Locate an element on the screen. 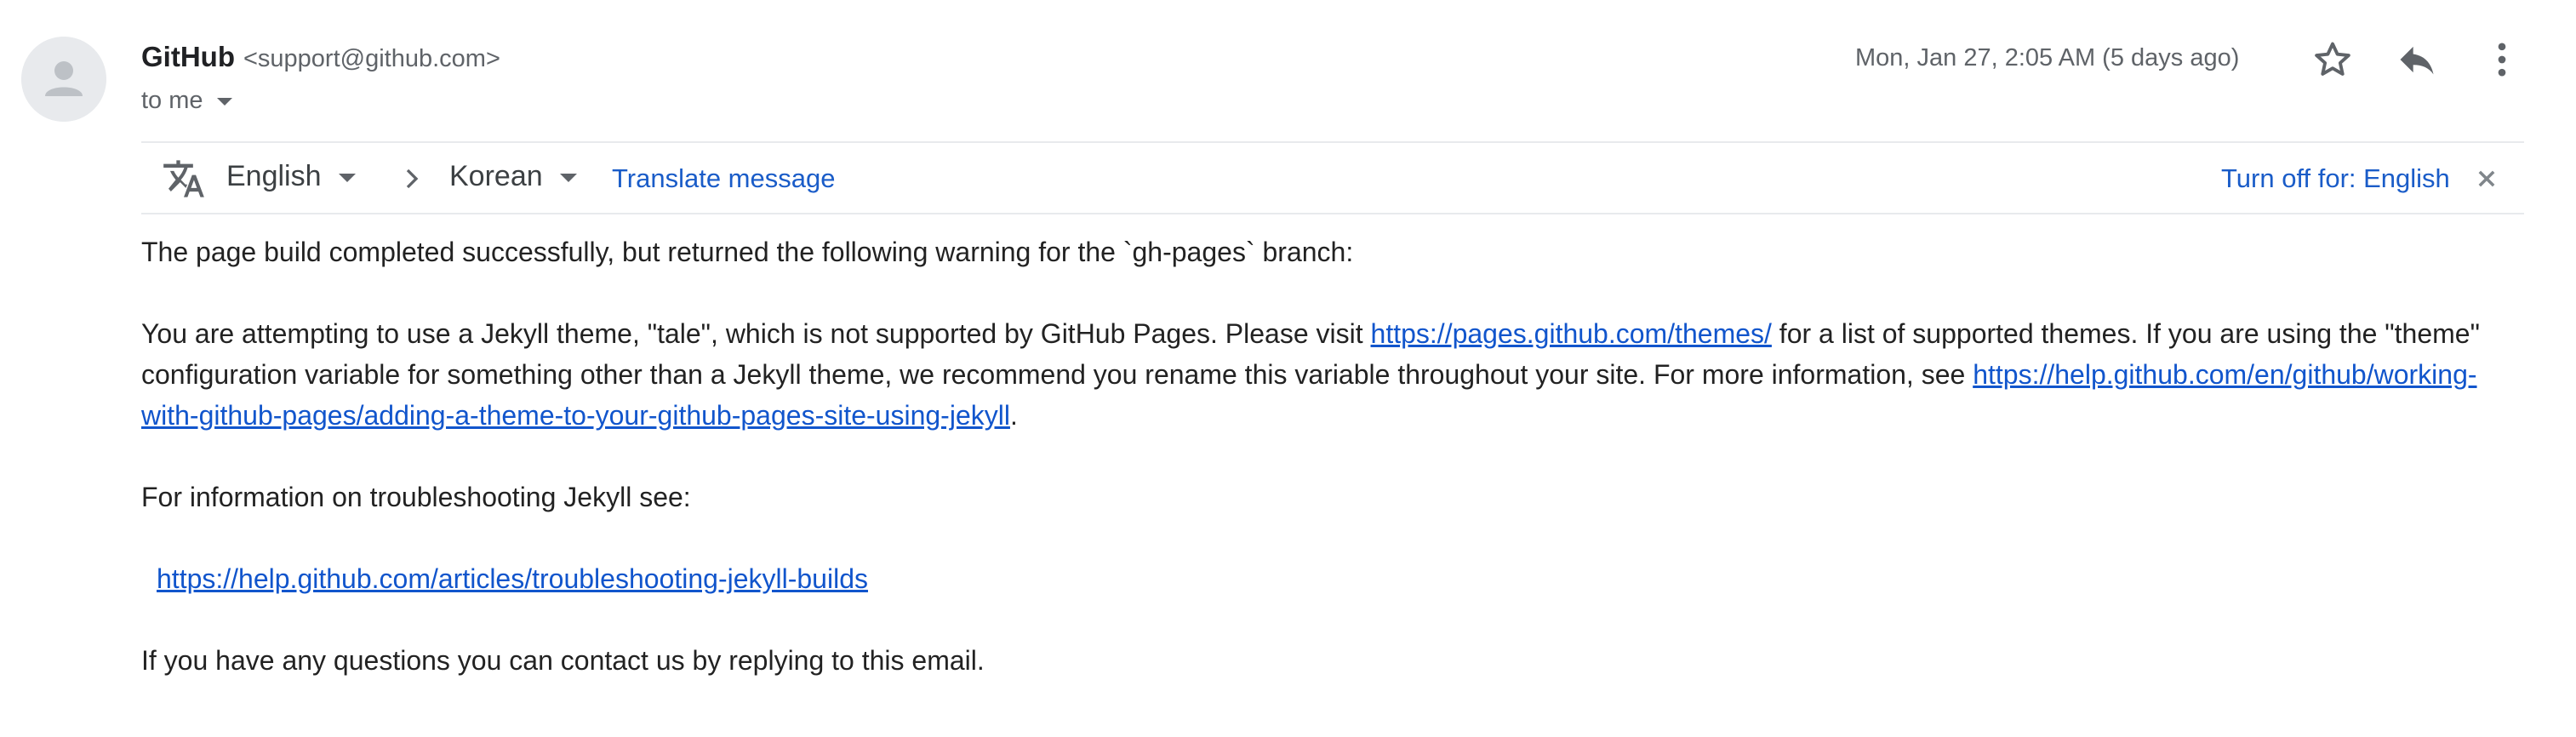 The width and height of the screenshot is (2576, 737). sender-name: GitHub is located at coordinates (188, 56).